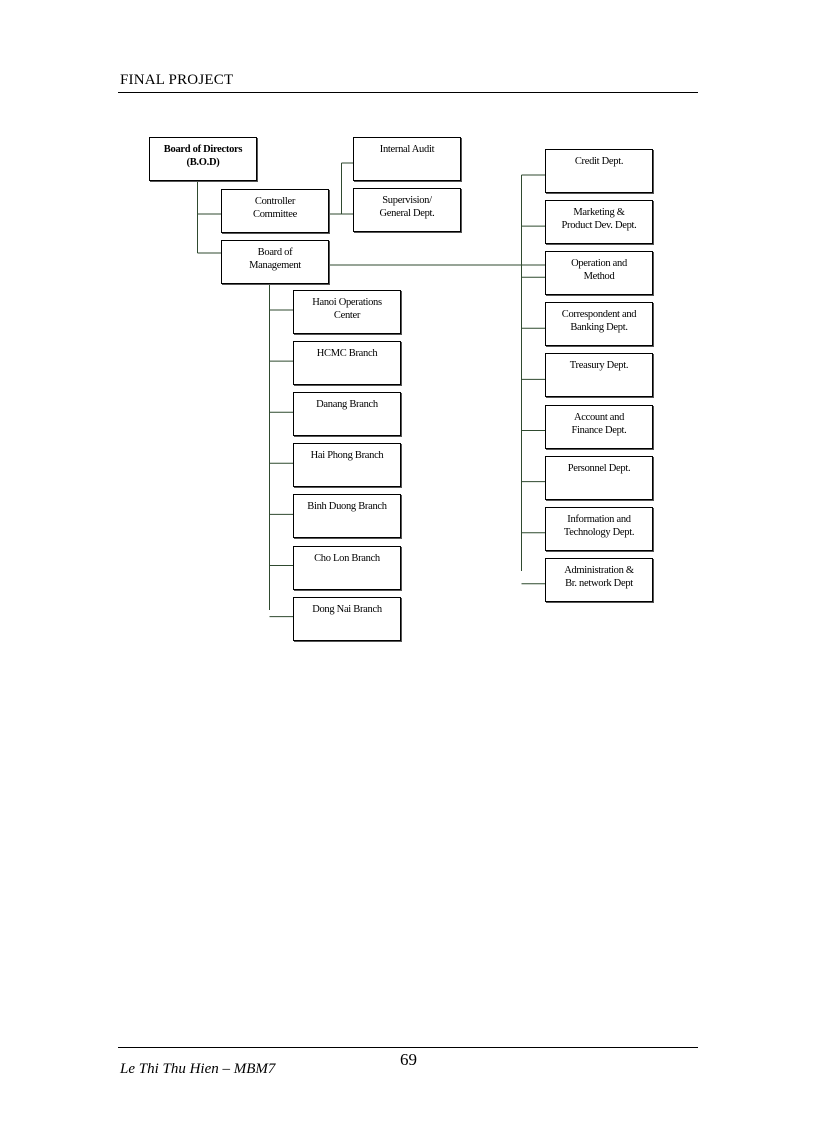 Image resolution: width=816 pixels, height=1123 pixels. I want to click on department-box: Marketing & Product Dev. Dept., so click(599, 222).